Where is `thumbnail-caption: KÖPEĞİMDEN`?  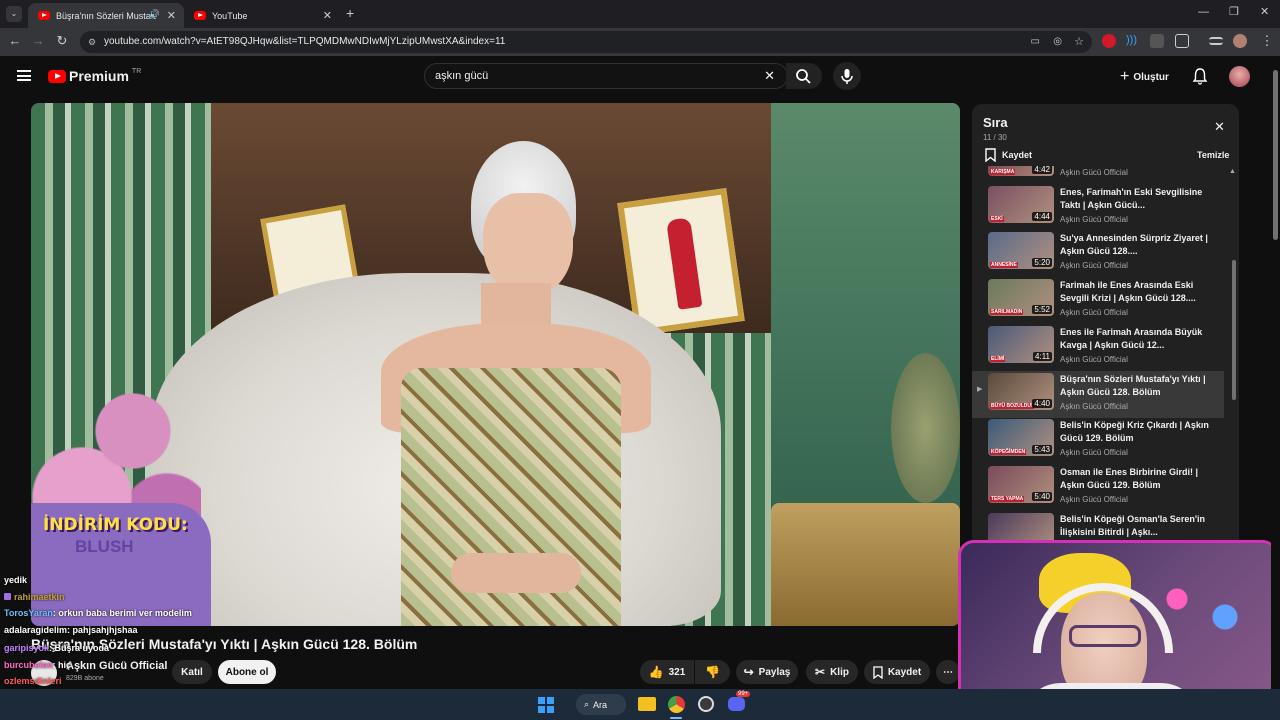
thumbnail-caption: KÖPEĞİMDEN is located at coordinates (1008, 452).